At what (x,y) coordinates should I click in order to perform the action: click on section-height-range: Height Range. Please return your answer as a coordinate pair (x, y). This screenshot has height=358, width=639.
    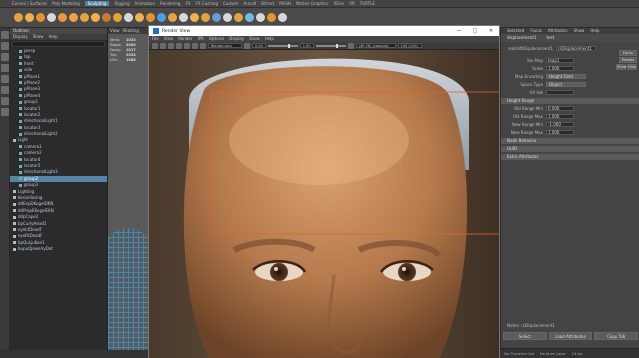
    Looking at the image, I should click on (570, 101).